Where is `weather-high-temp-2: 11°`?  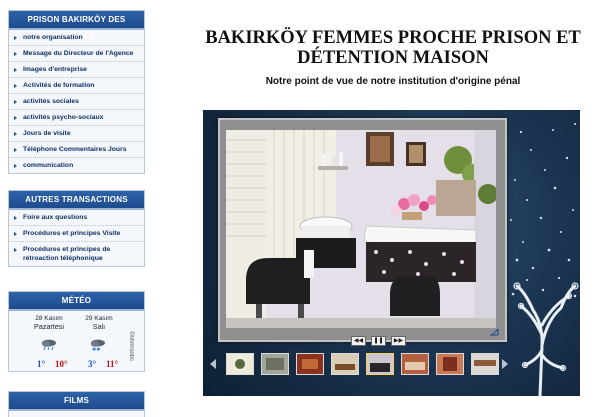 weather-high-temp-2: 11° is located at coordinates (112, 364).